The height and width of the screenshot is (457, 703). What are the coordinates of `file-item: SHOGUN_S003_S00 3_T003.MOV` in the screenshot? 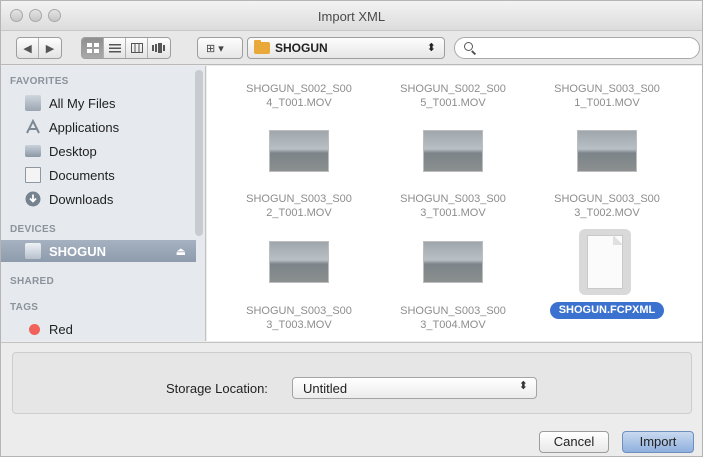 It's located at (299, 288).